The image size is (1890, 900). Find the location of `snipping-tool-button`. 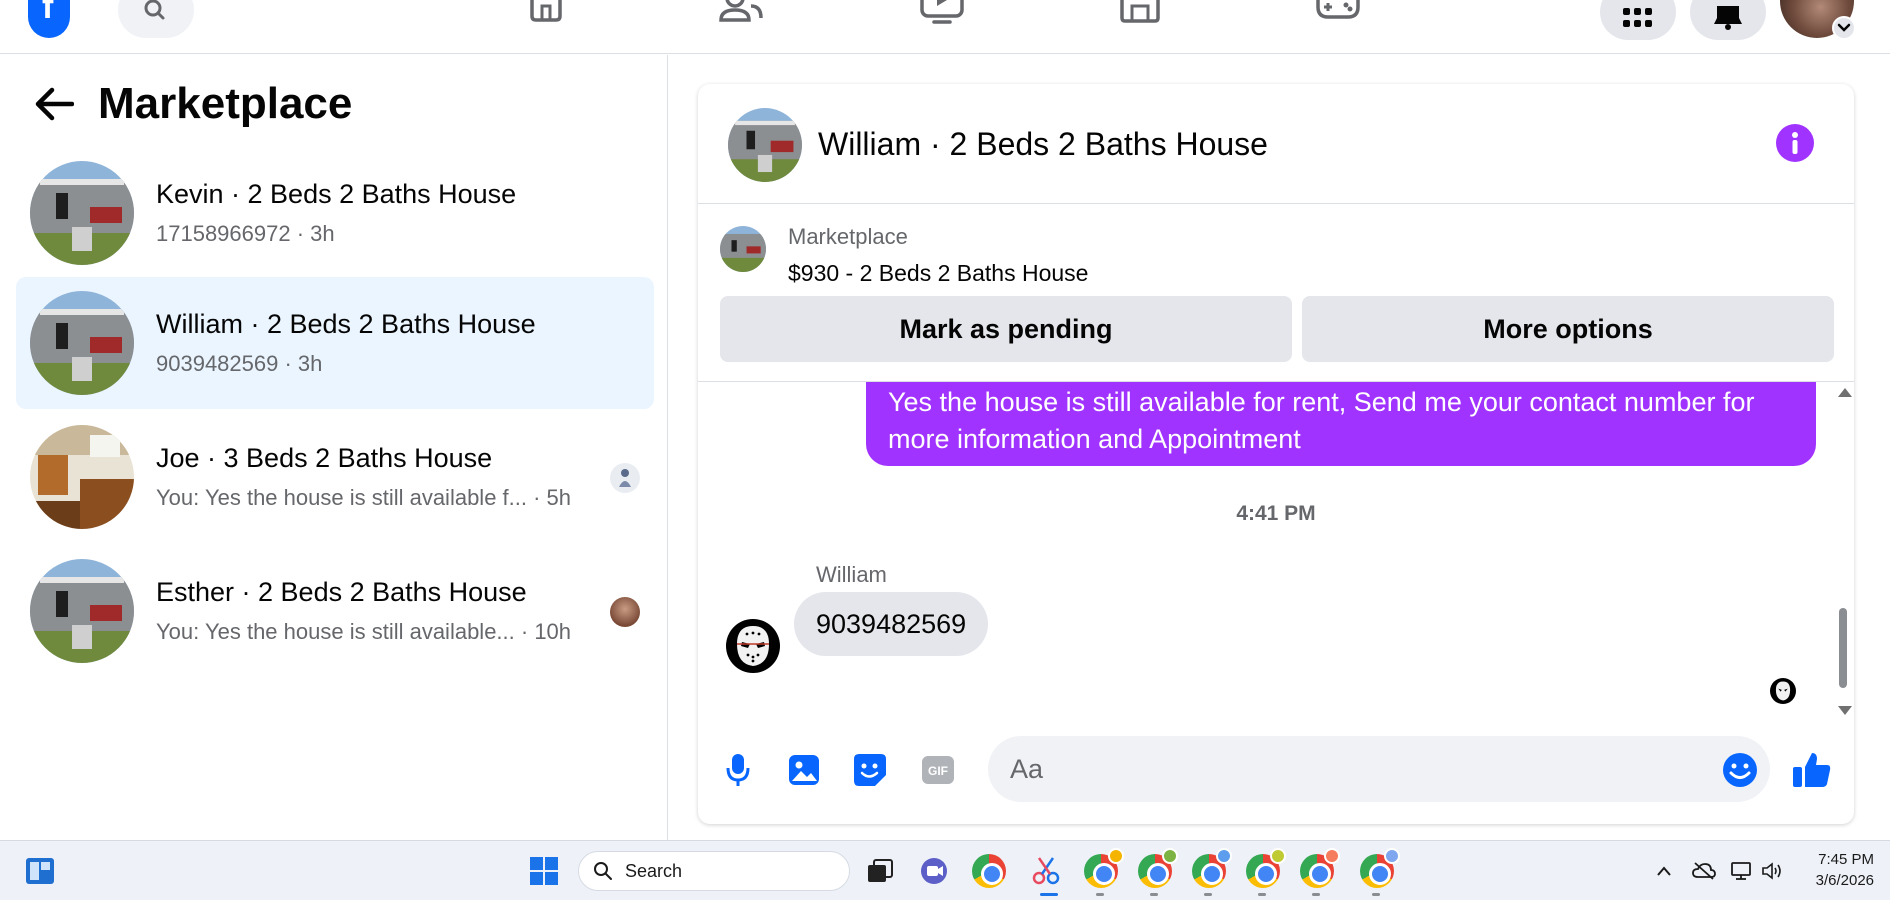

snipping-tool-button is located at coordinates (1046, 871).